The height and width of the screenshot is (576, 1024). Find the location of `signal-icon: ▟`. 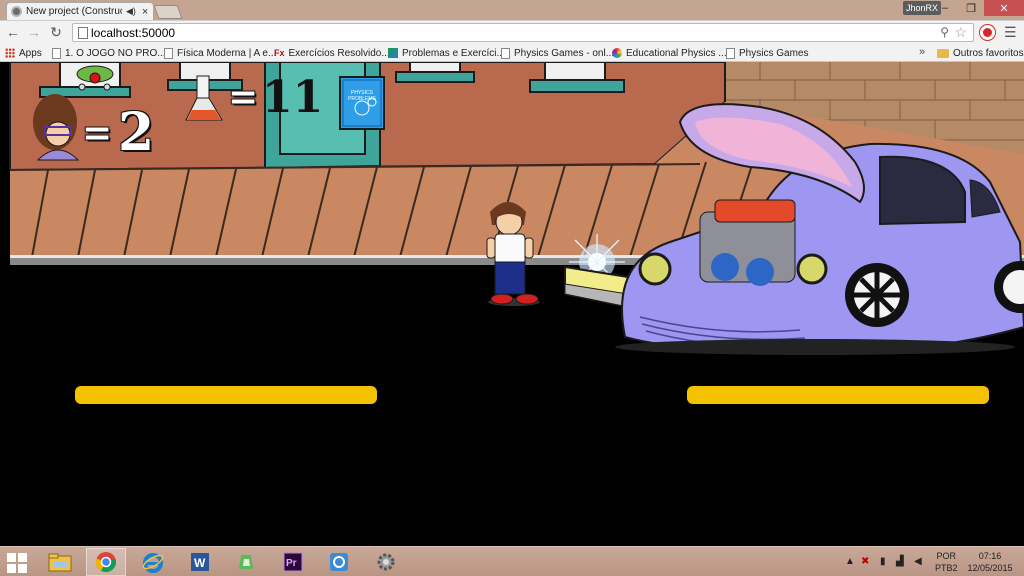

signal-icon: ▟ is located at coordinates (900, 561).